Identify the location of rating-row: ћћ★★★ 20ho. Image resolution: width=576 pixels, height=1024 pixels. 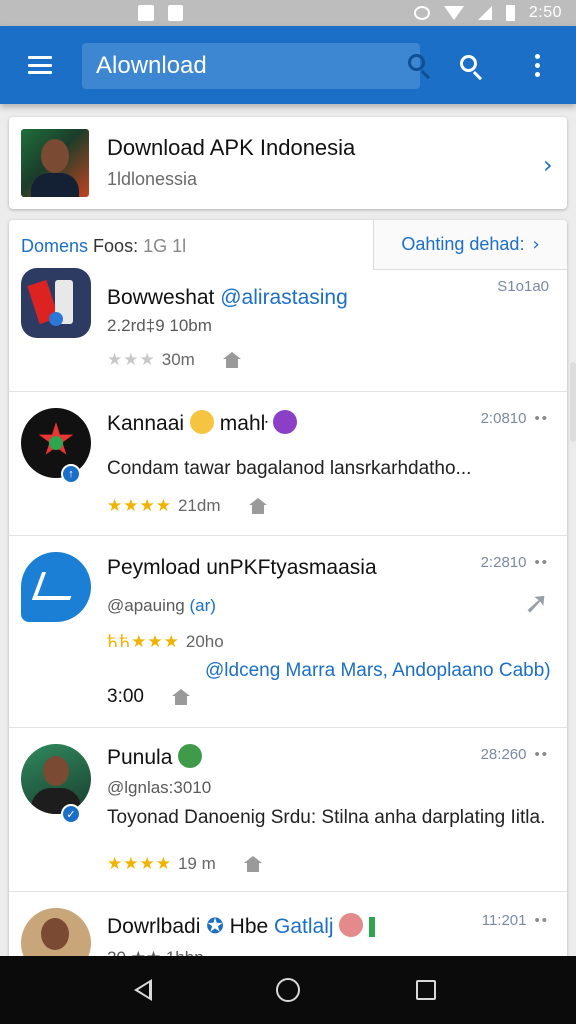
(165, 642).